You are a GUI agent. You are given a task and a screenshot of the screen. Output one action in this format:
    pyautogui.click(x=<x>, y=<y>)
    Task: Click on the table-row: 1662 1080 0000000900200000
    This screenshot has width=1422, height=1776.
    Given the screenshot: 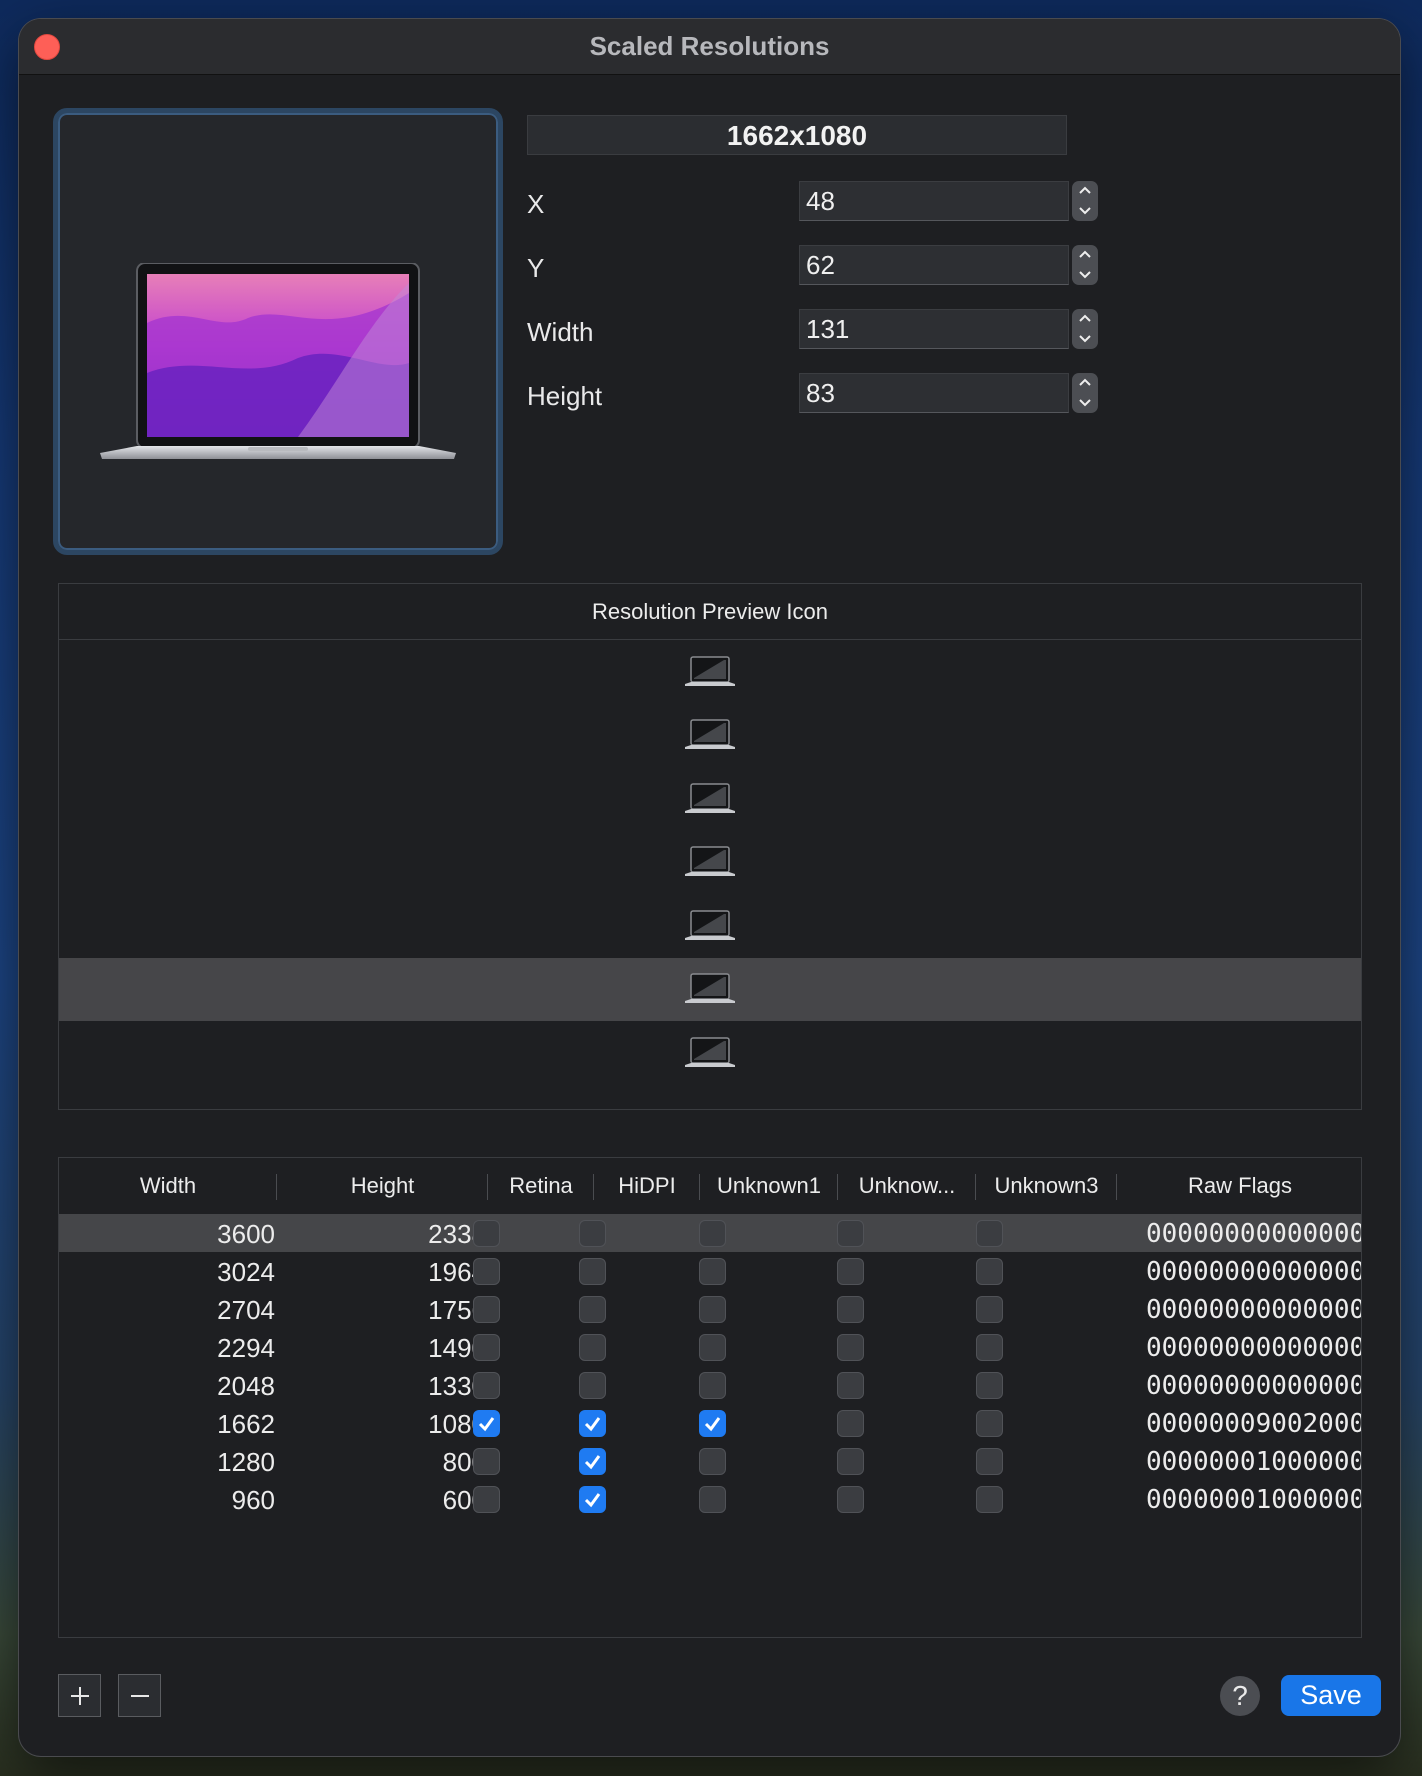 What is the action you would take?
    pyautogui.click(x=710, y=1423)
    